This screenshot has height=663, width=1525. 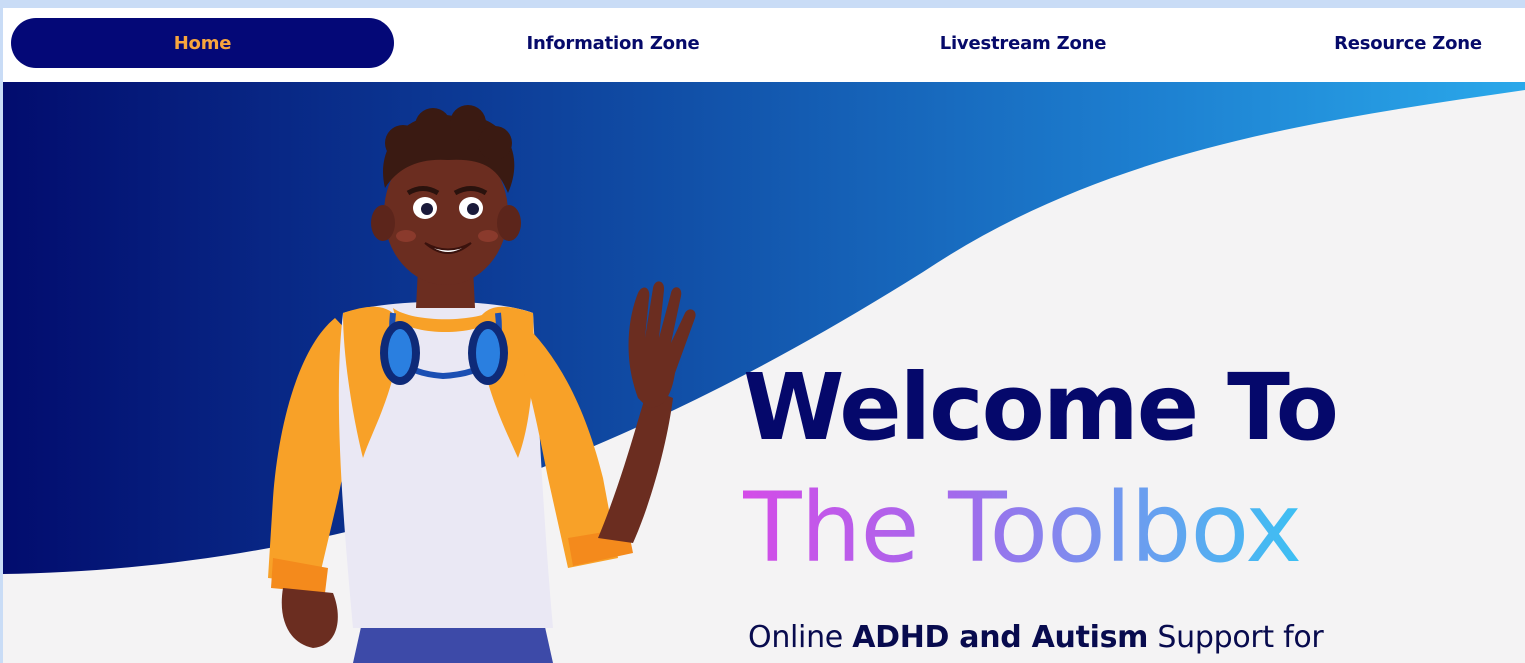 I want to click on tagline-emphasis: ADHD and Autism, so click(x=1000, y=637).